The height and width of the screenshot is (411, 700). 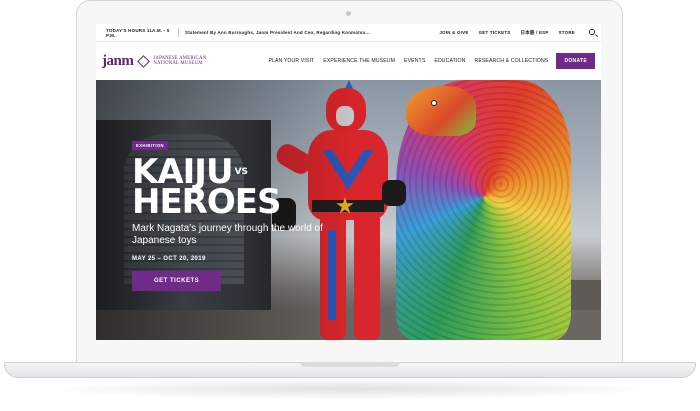 I want to click on hero-robot-right-glove, so click(x=394, y=193).